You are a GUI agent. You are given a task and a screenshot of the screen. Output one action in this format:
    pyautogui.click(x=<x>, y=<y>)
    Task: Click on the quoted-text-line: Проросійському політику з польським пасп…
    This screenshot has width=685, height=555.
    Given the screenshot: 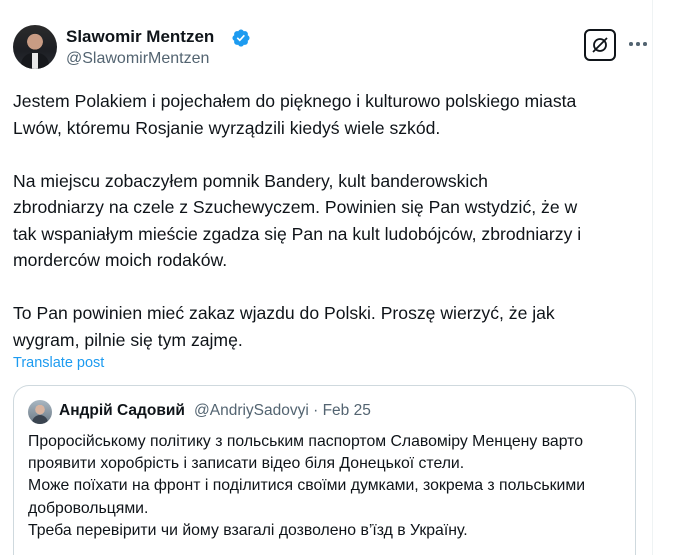 What is the action you would take?
    pyautogui.click(x=305, y=441)
    